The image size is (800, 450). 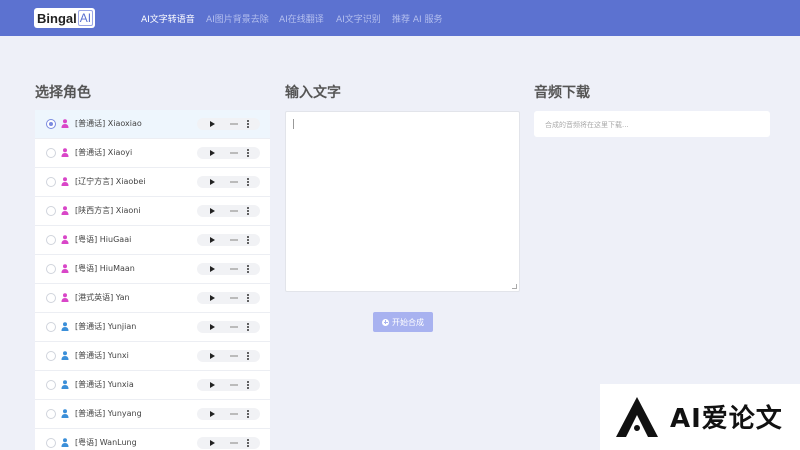 I want to click on download-title: 音频下载, so click(x=562, y=93).